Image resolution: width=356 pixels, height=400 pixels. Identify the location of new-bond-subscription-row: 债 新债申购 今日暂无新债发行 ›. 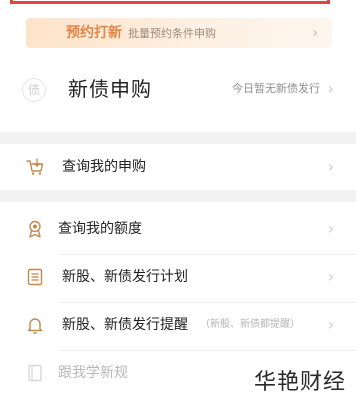
(178, 92).